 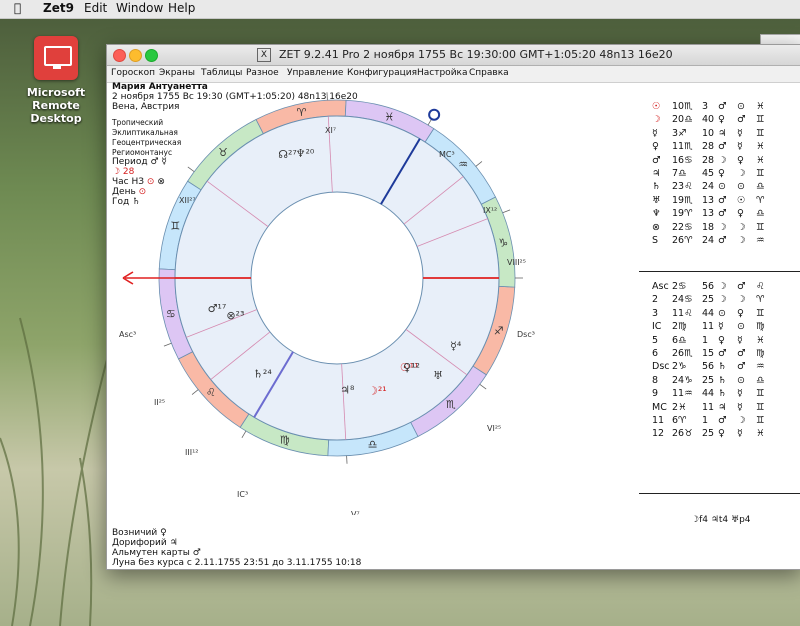 I want to click on house-3-label: III¹², so click(x=192, y=452).